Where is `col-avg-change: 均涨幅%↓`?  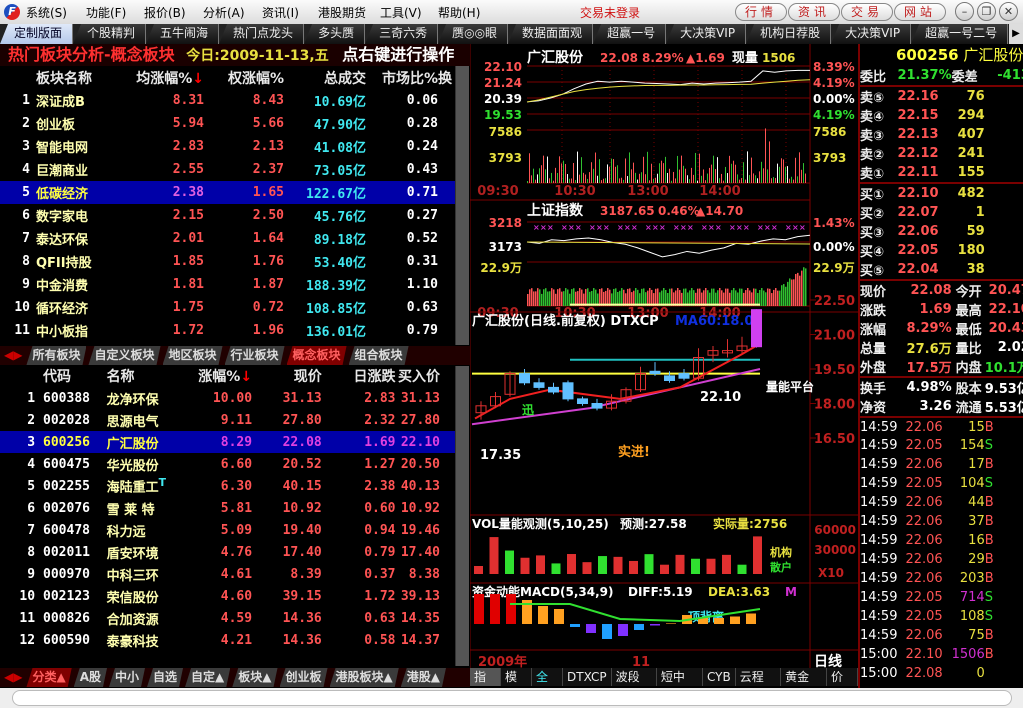
col-avg-change: 均涨幅%↓ is located at coordinates (161, 77).